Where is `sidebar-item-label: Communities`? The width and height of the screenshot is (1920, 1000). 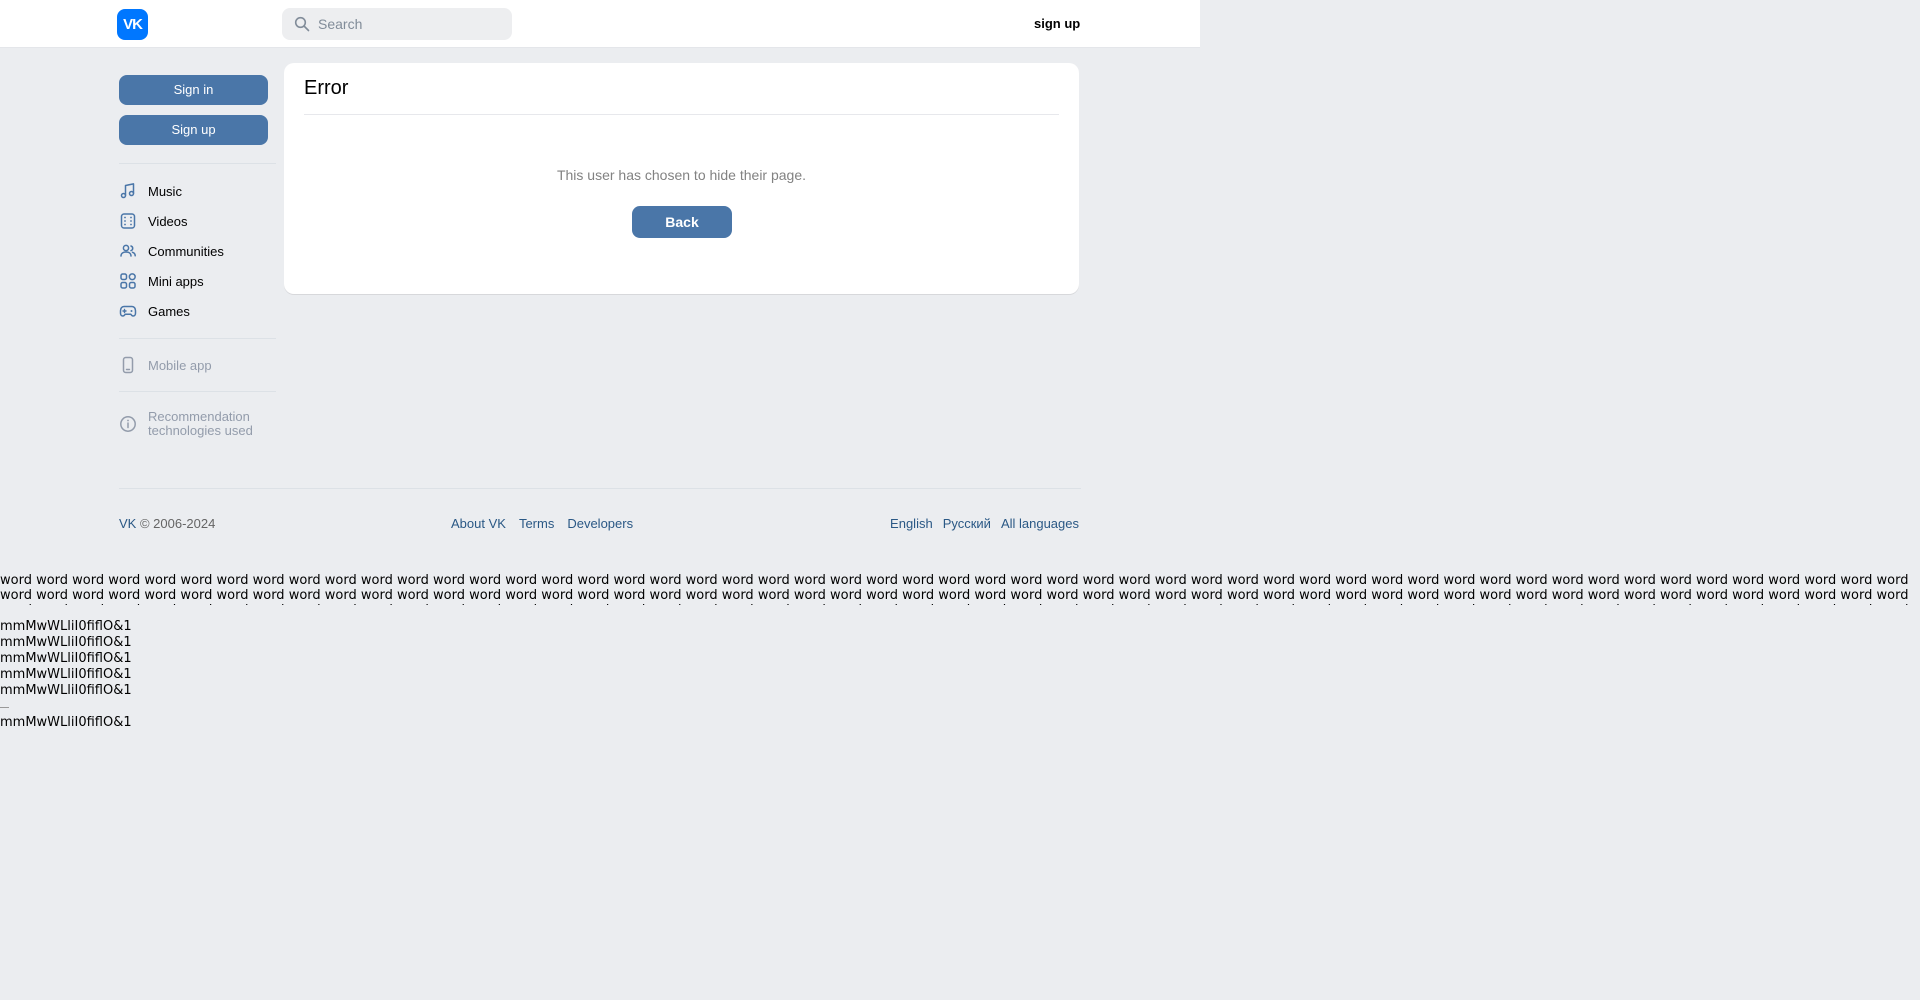
sidebar-item-label: Communities is located at coordinates (186, 251).